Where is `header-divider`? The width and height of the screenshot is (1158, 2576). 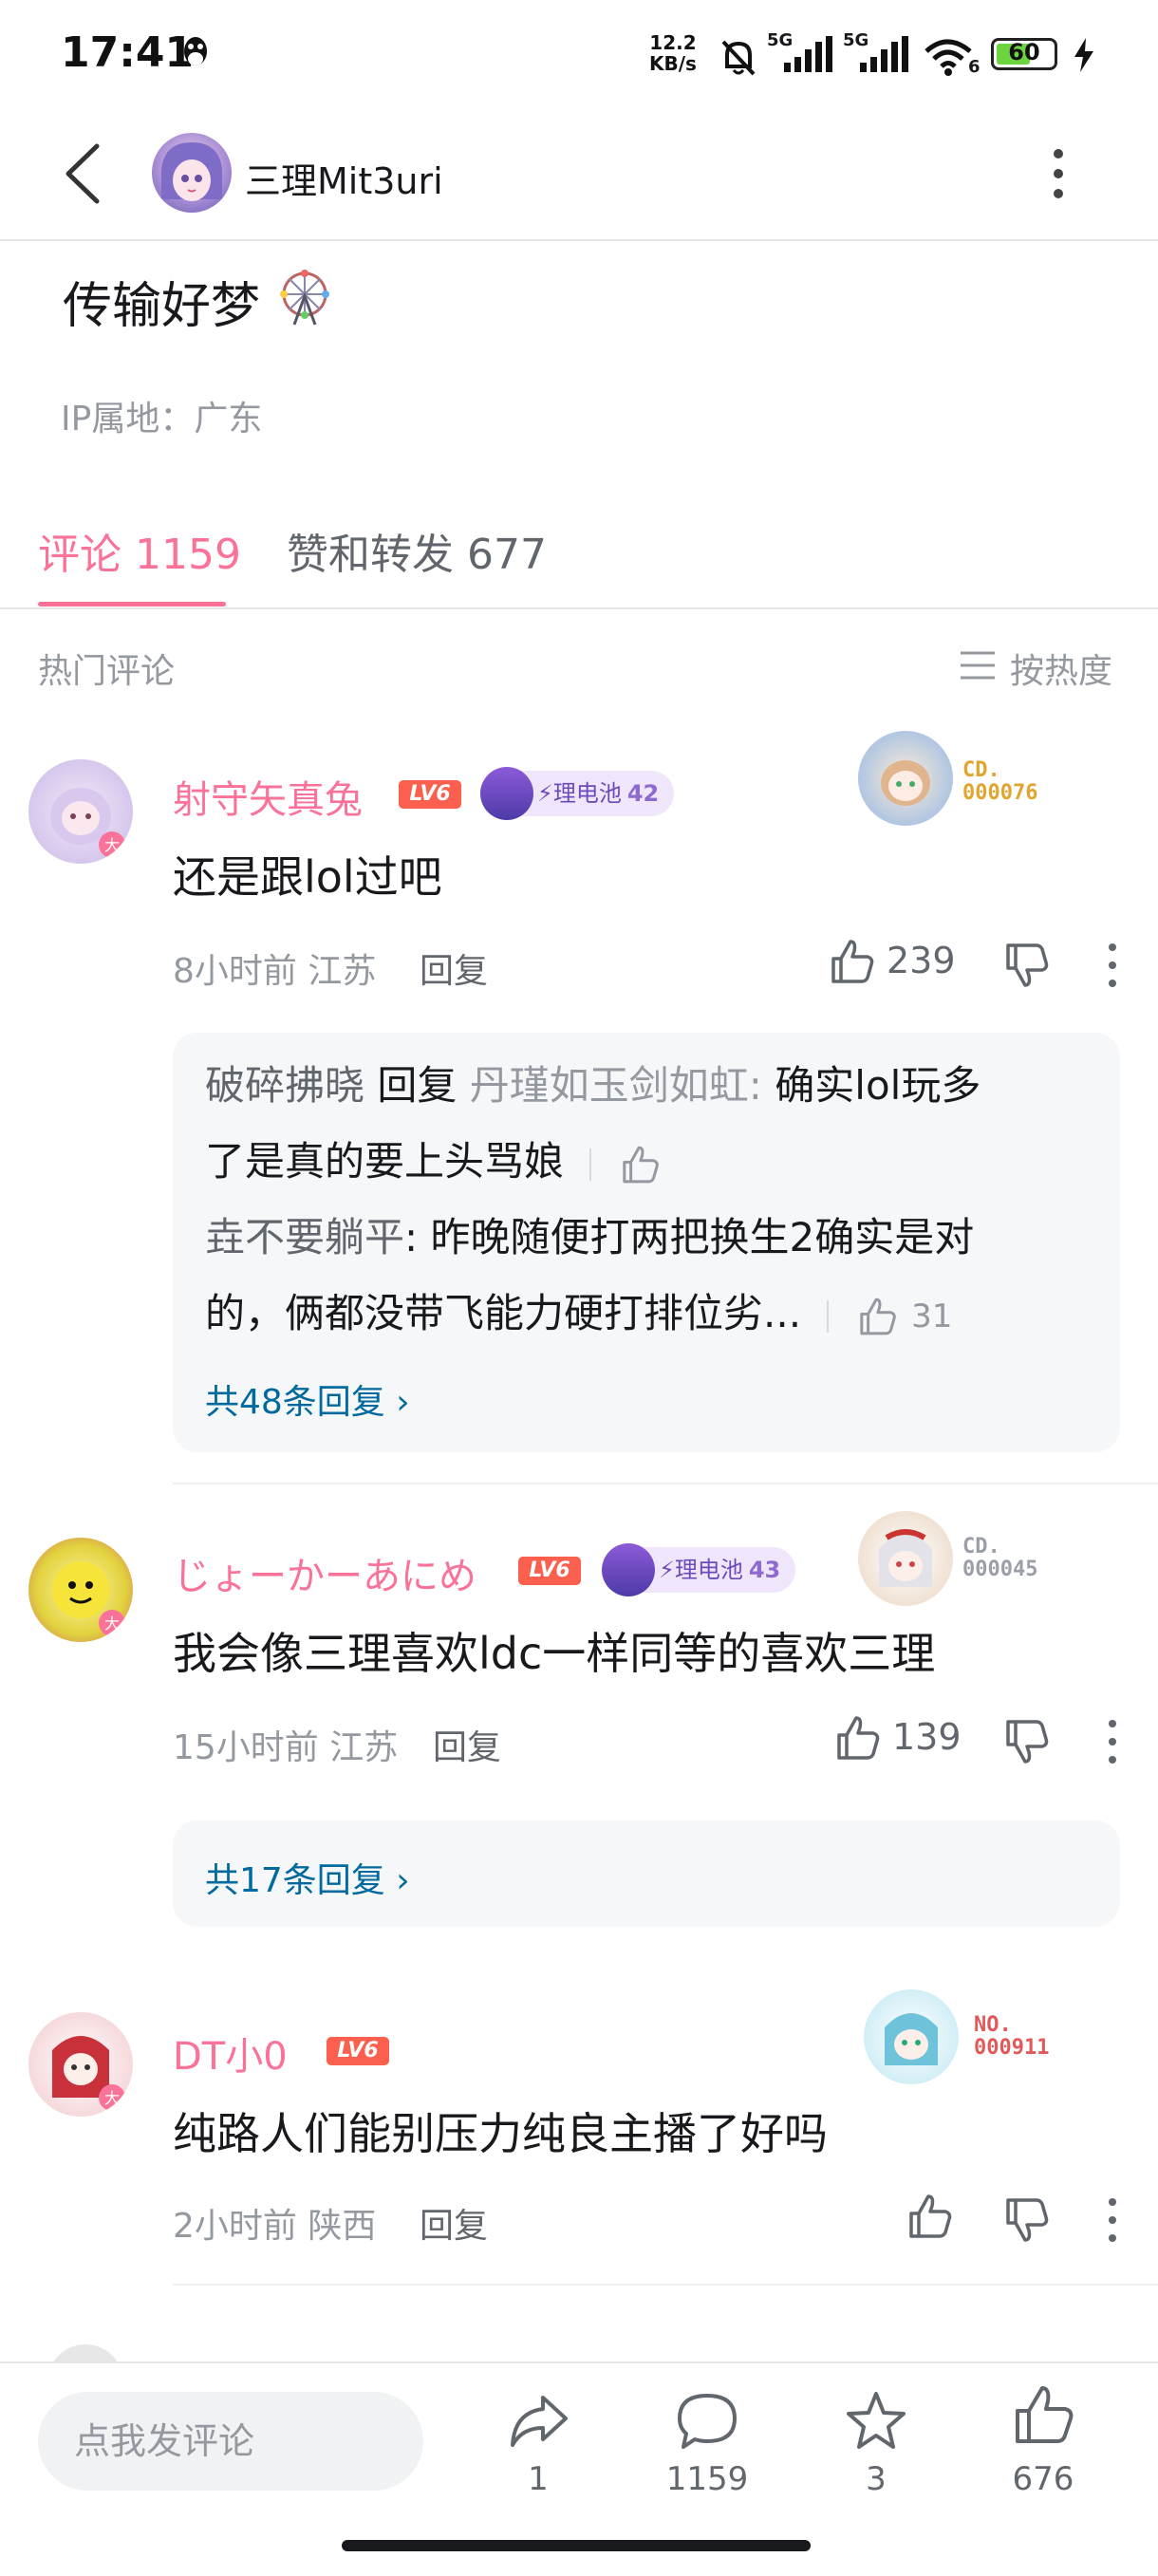 header-divider is located at coordinates (579, 240).